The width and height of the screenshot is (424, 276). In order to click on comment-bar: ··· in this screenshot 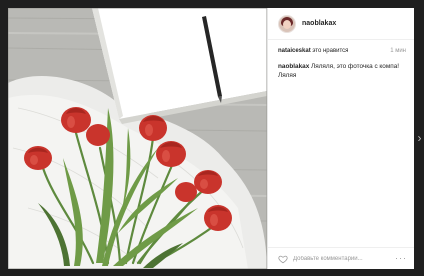, I will do `click(341, 258)`.